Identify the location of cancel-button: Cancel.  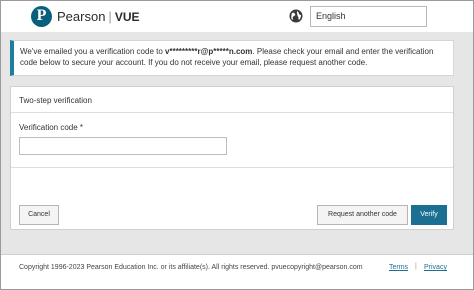
(39, 215).